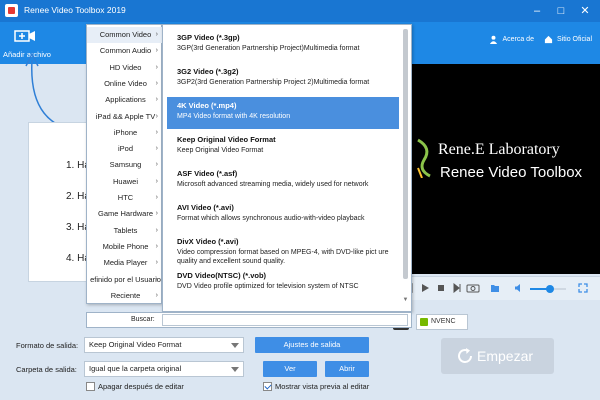 This screenshot has height=400, width=600. What do you see at coordinates (511, 172) in the screenshot?
I see `preview-subtitle: Renee Video Toolbox` at bounding box center [511, 172].